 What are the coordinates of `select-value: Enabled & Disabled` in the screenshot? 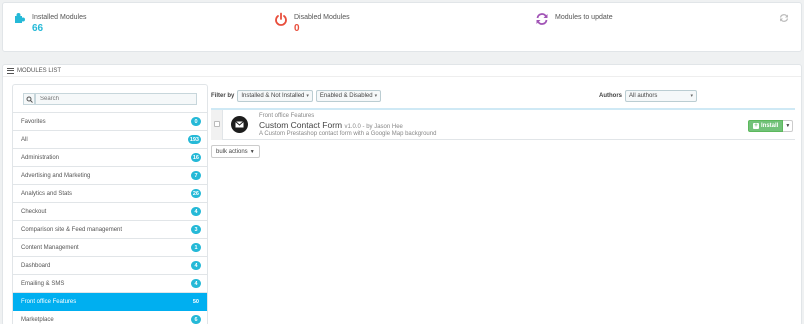 It's located at (346, 96).